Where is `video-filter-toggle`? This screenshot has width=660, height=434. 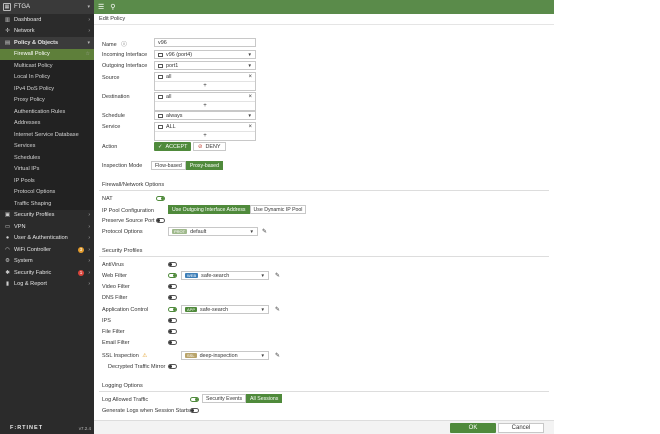
video-filter-toggle is located at coordinates (172, 286).